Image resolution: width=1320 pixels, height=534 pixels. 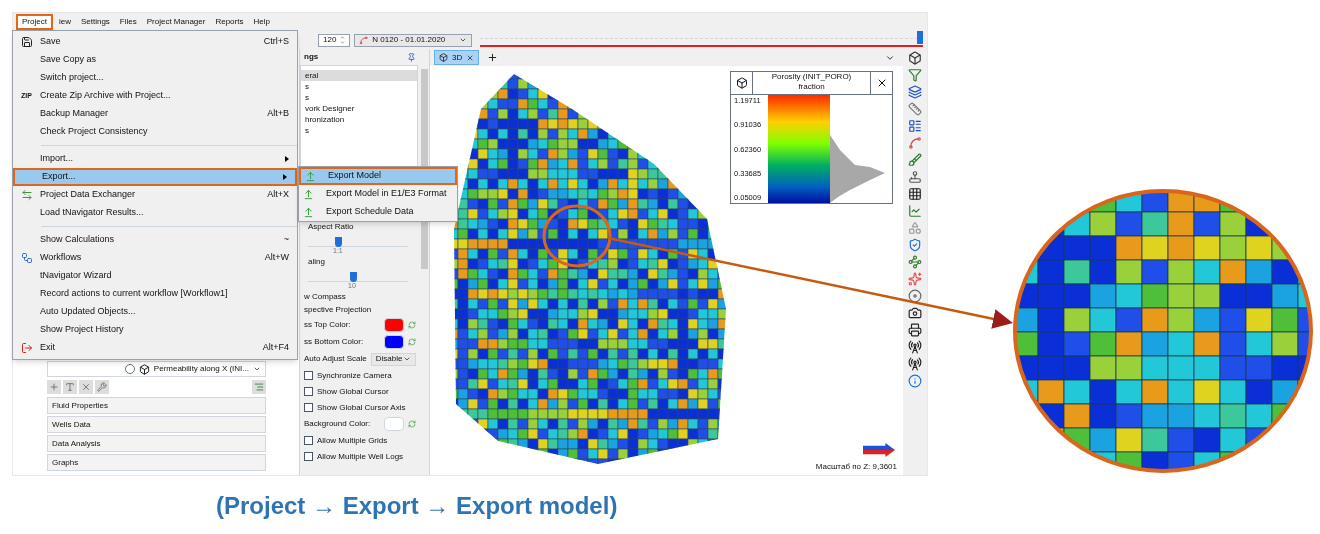 What do you see at coordinates (811, 87) in the screenshot?
I see `legend-unit: fraction` at bounding box center [811, 87].